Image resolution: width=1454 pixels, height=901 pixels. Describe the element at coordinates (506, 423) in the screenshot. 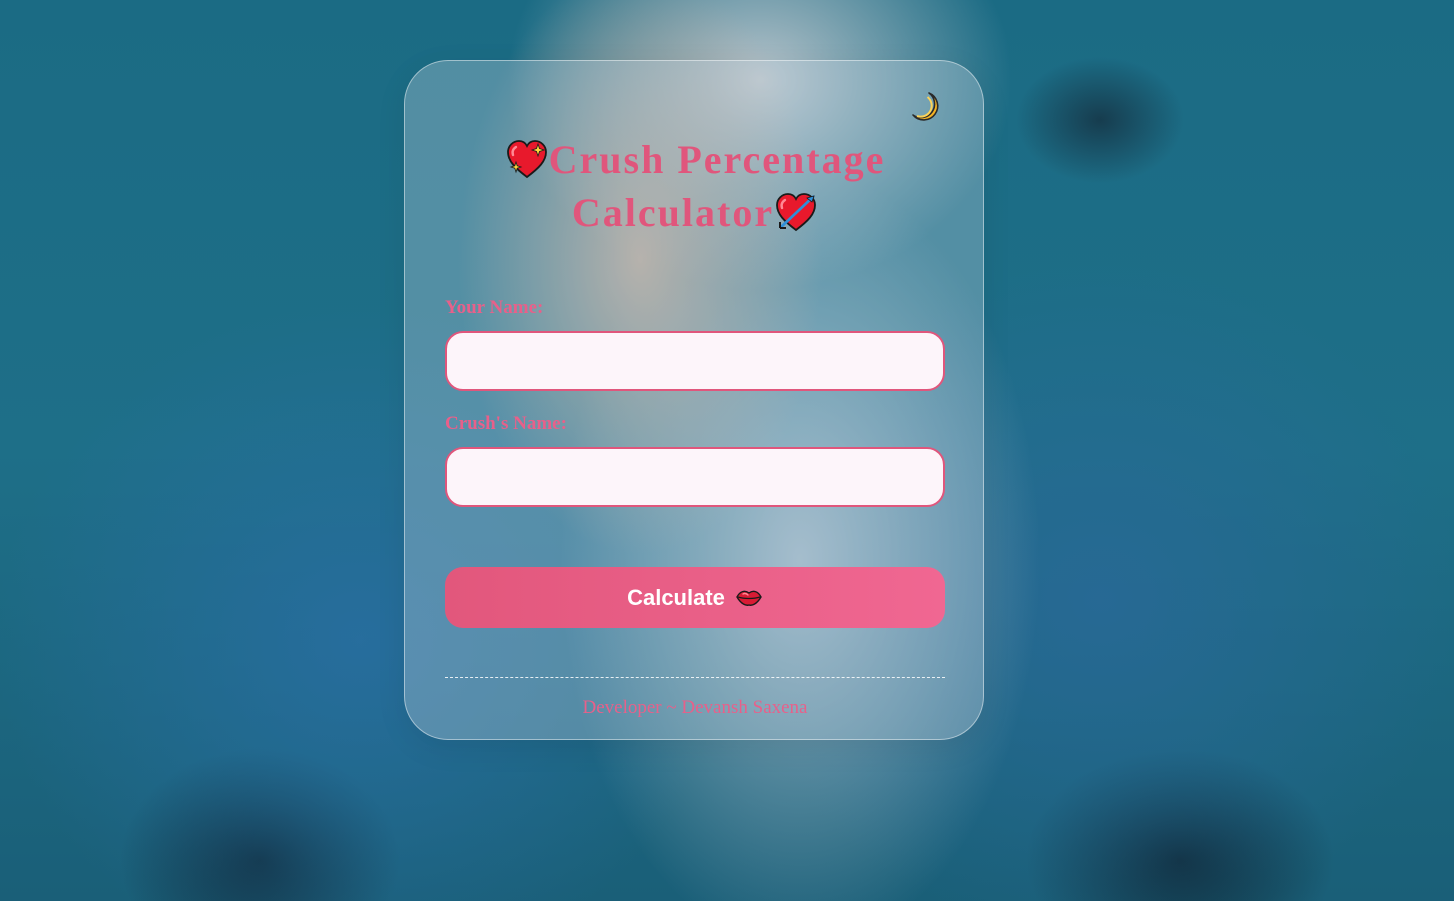

I see `crush-name-label: Crush's Name:` at that location.